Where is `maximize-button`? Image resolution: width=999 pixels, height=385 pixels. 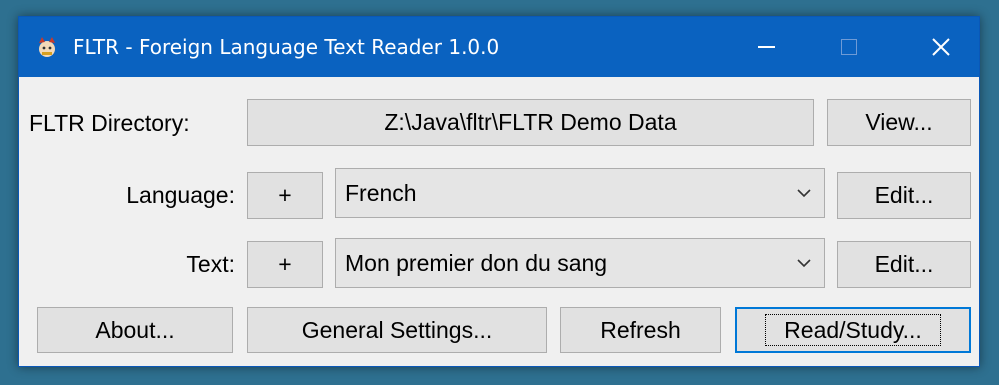 maximize-button is located at coordinates (849, 47).